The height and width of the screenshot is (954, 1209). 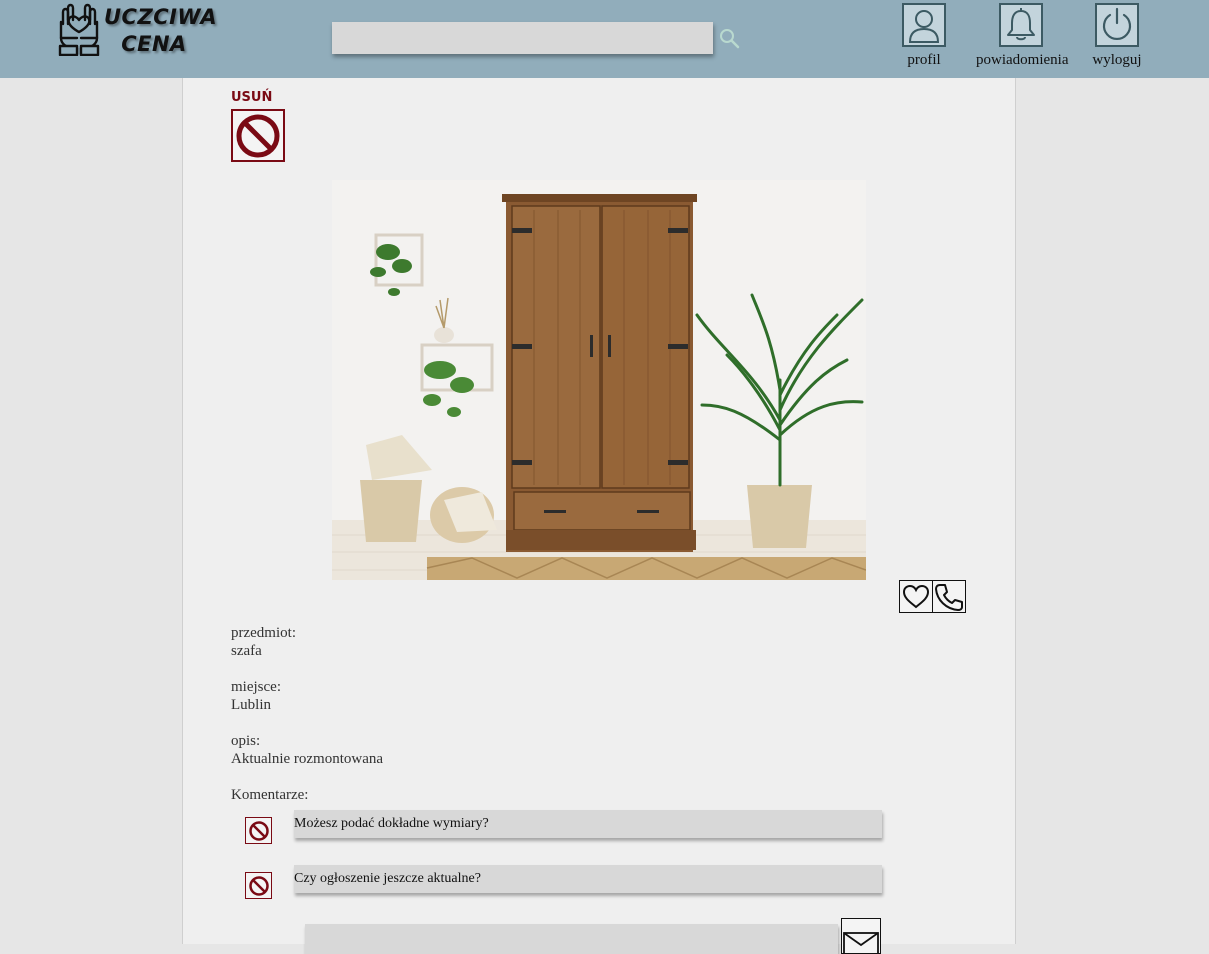 What do you see at coordinates (588, 879) in the screenshot?
I see `comment-item: Czy ogłoszenie jeszcze aktualne?` at bounding box center [588, 879].